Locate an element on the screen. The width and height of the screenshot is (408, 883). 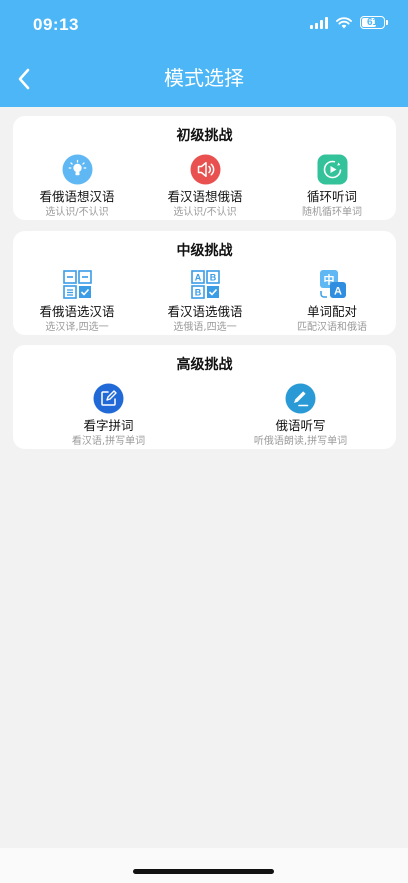
page-title: 模式选择 is located at coordinates (204, 78).